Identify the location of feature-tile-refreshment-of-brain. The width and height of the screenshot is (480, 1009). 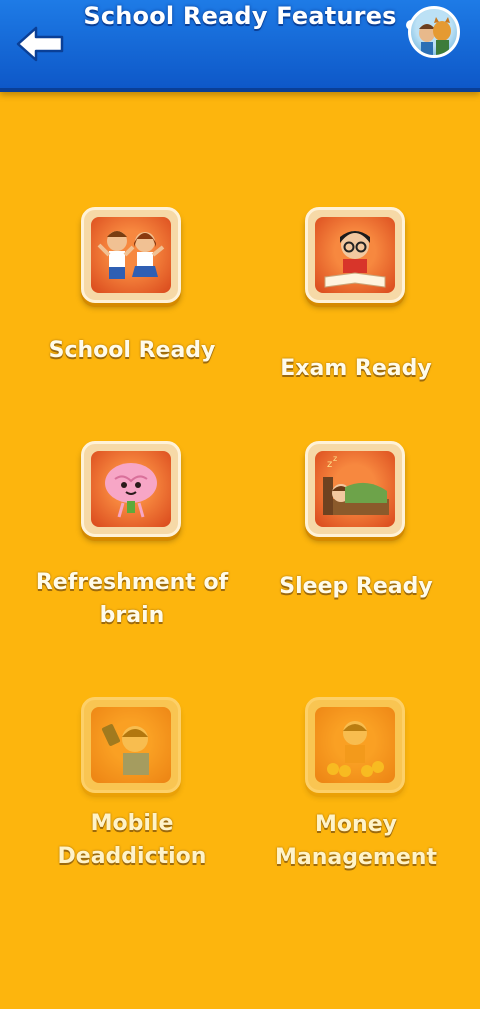
(131, 489).